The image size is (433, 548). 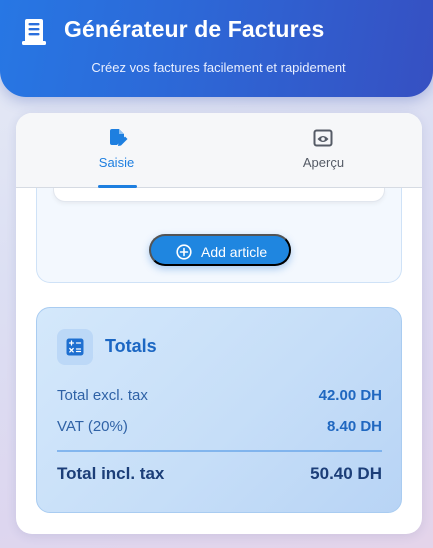 I want to click on tab-apercu-label: Aperçu, so click(x=323, y=162).